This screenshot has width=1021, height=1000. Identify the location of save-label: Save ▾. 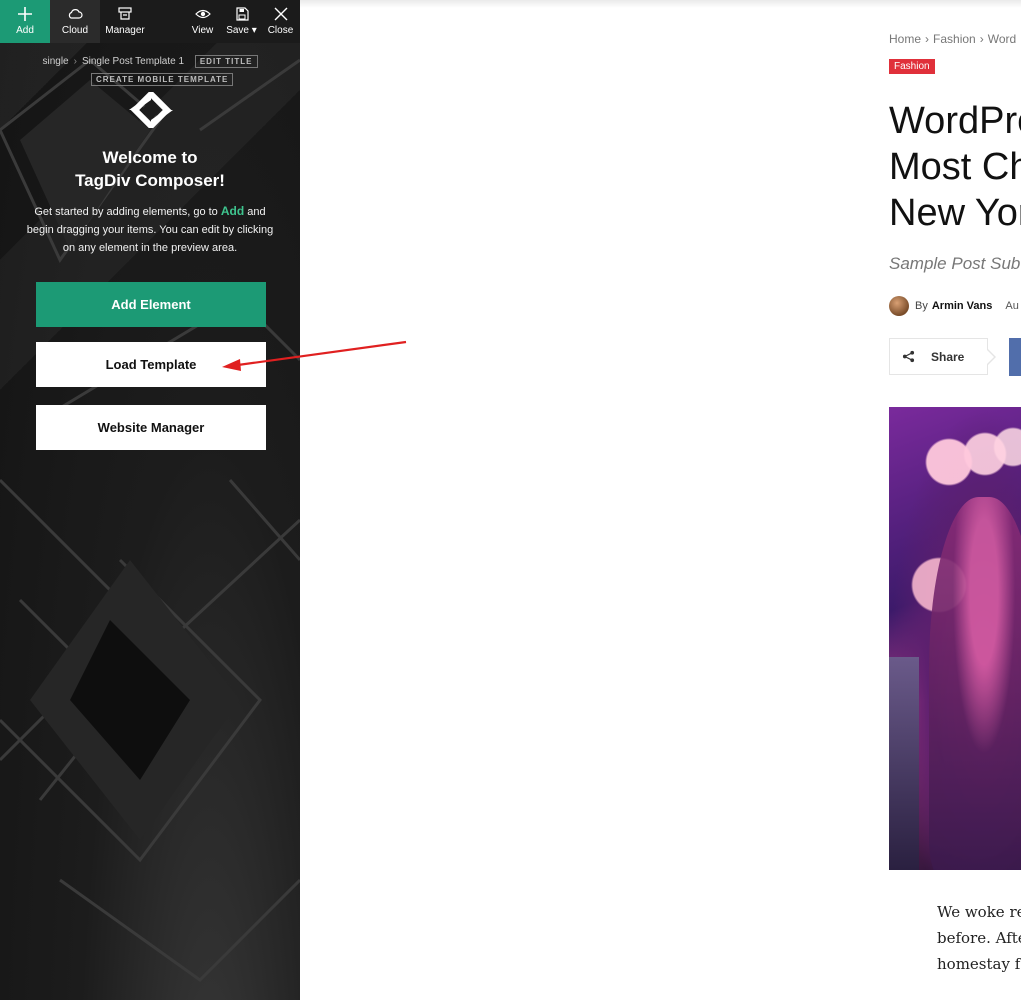
(241, 30).